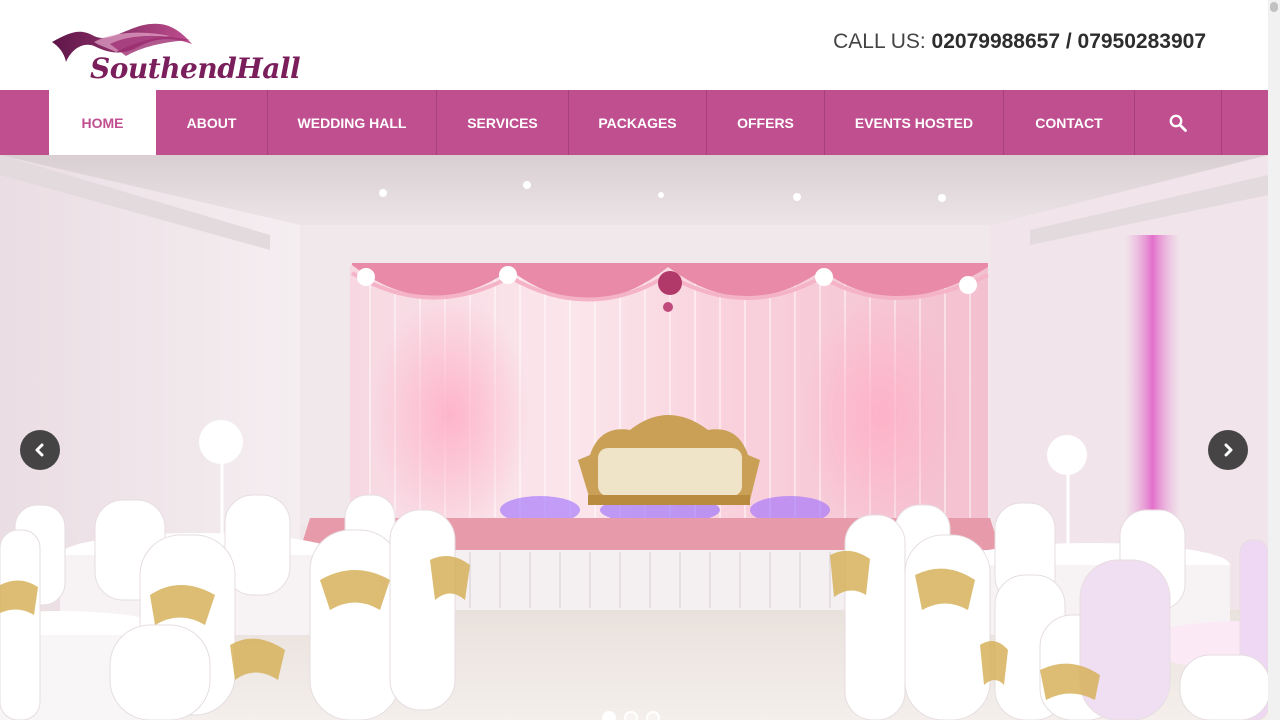  I want to click on slider-prev-button, so click(40, 450).